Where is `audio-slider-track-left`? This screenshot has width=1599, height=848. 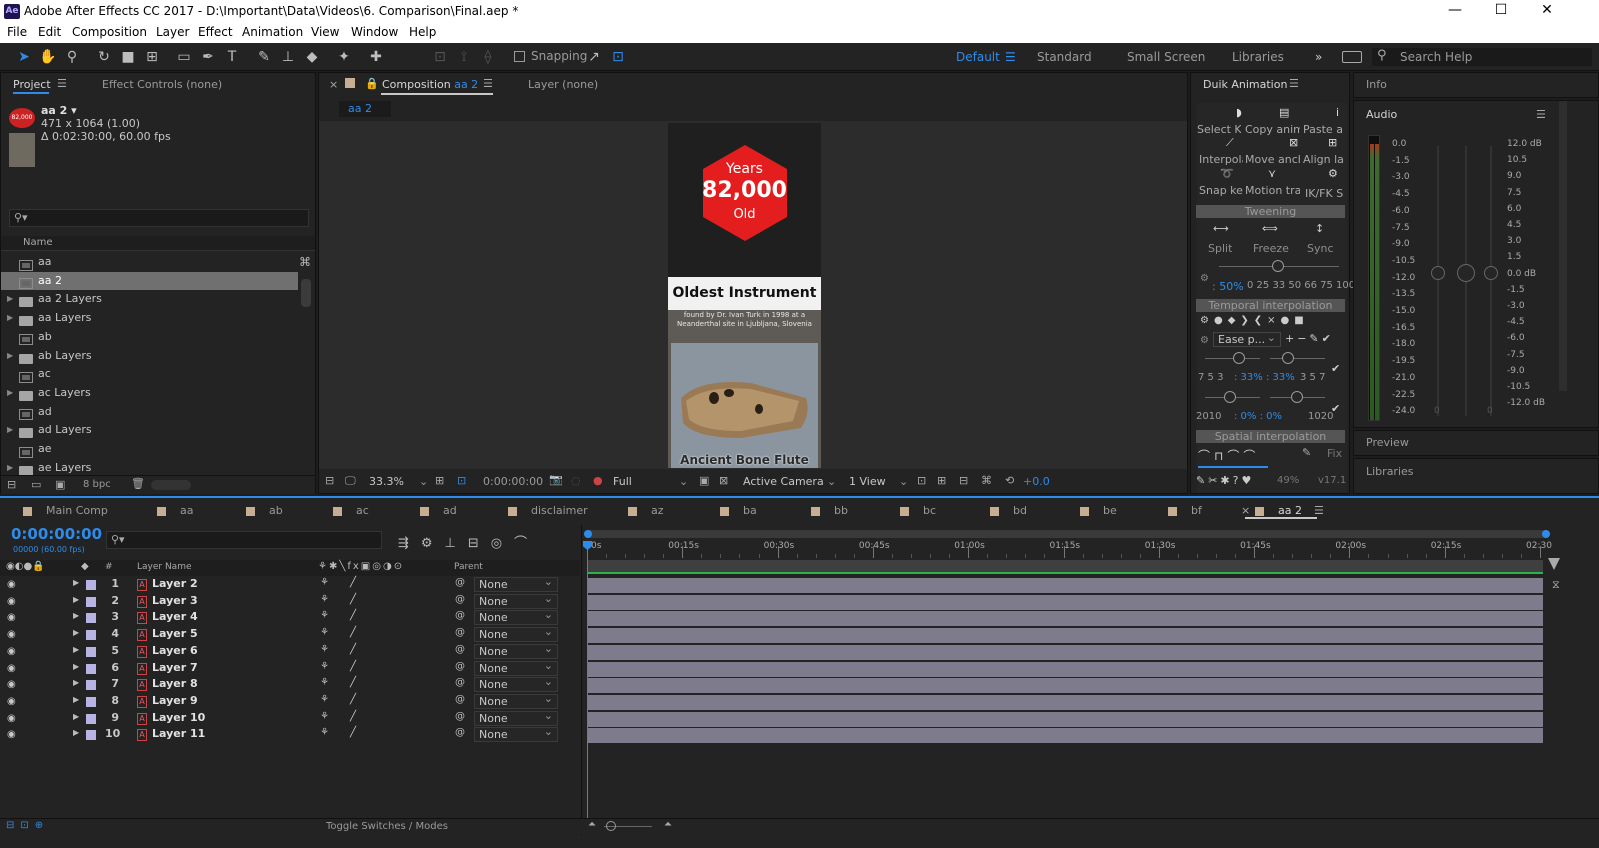
audio-slider-track-left is located at coordinates (1438, 281).